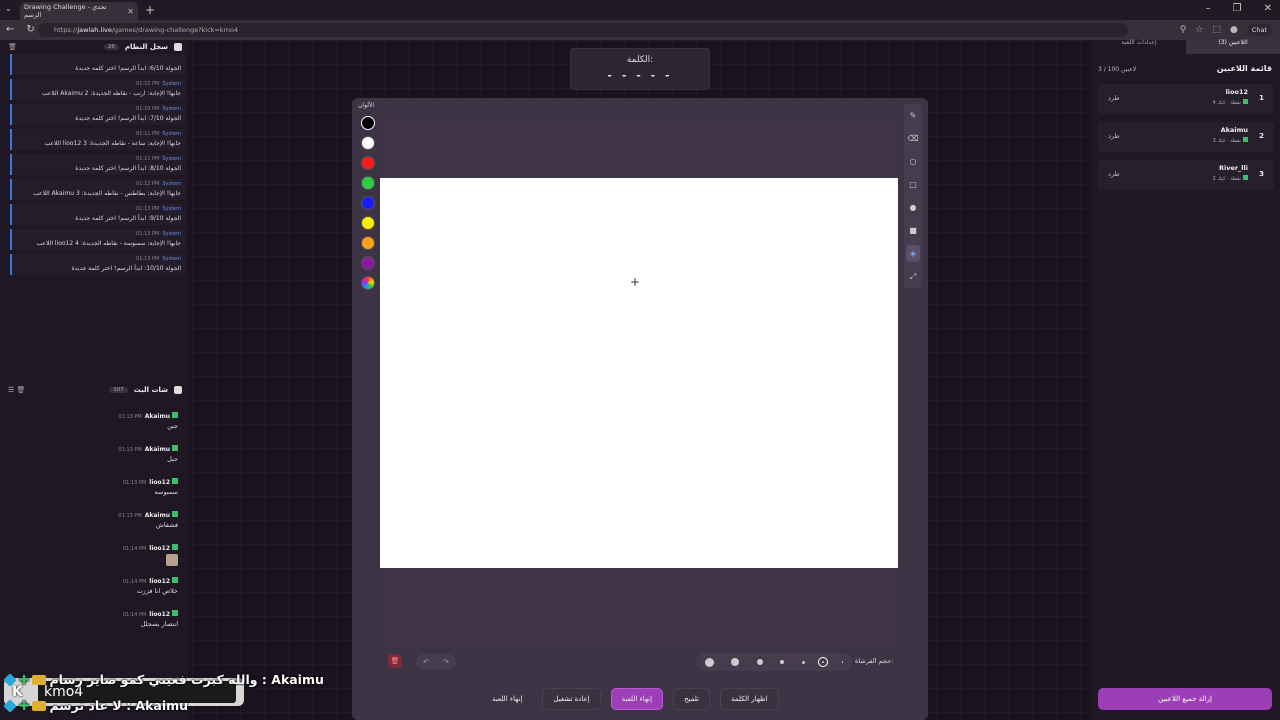 The width and height of the screenshot is (1280, 720). What do you see at coordinates (913, 230) in the screenshot?
I see `filled-rectangle-icon: ■` at bounding box center [913, 230].